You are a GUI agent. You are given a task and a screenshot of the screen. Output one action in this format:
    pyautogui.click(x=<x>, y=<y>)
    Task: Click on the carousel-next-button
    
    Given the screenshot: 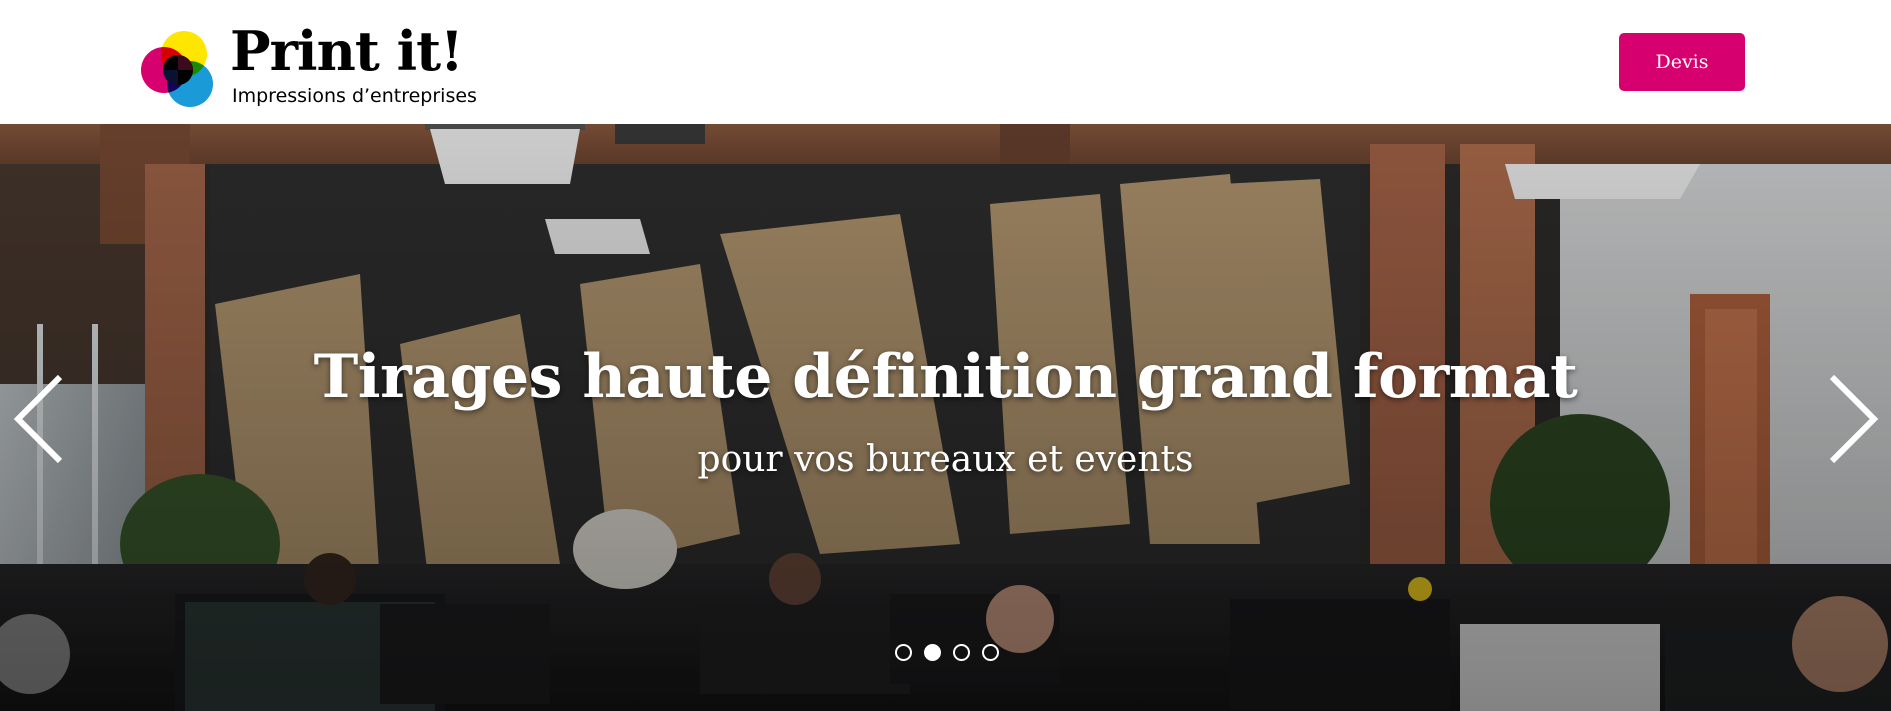 What is the action you would take?
    pyautogui.click(x=1852, y=419)
    